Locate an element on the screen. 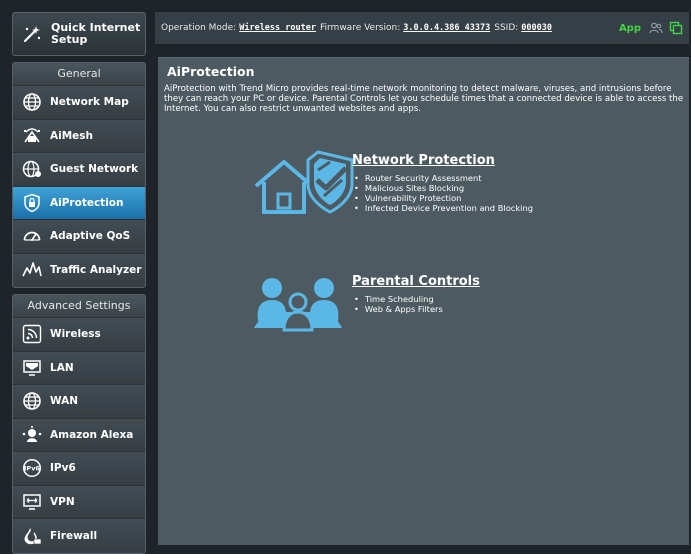 Image resolution: width=691 pixels, height=554 pixels. sidebar-item-aiprotection: AiProtection is located at coordinates (79, 203).